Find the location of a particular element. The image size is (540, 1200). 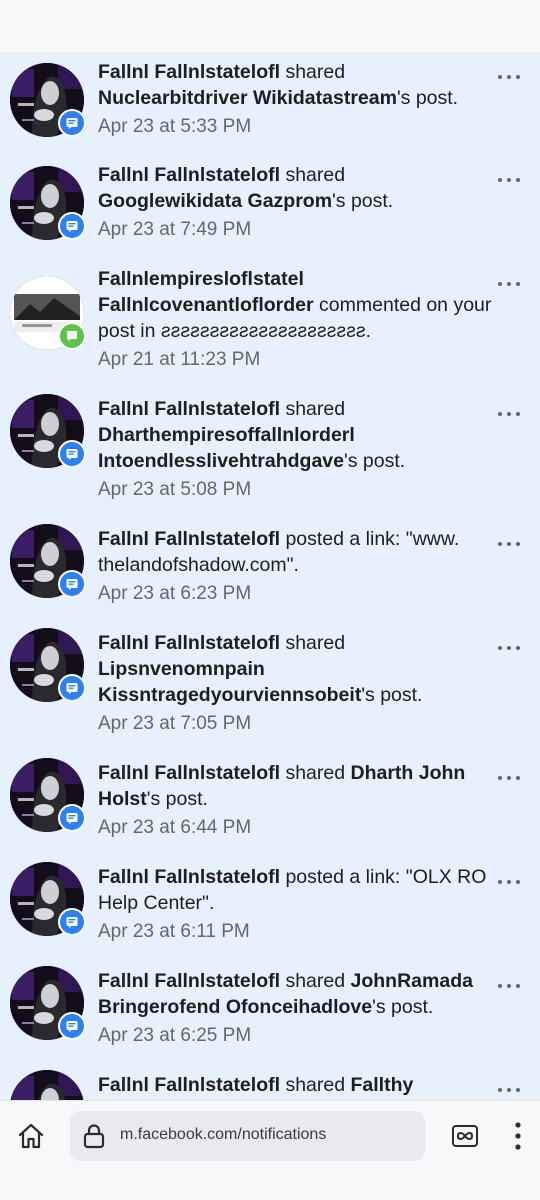

timestamp: Apr 23 at 7:49 PM is located at coordinates (175, 229).